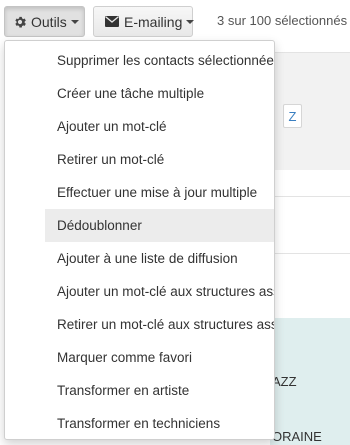  What do you see at coordinates (153, 21) in the screenshot?
I see `emailing-label: E-mailing` at bounding box center [153, 21].